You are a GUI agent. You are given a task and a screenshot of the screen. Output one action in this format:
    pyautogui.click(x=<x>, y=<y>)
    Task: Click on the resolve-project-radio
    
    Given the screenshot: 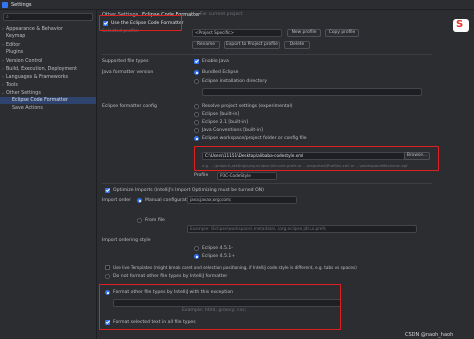 What is the action you would take?
    pyautogui.click(x=196, y=106)
    